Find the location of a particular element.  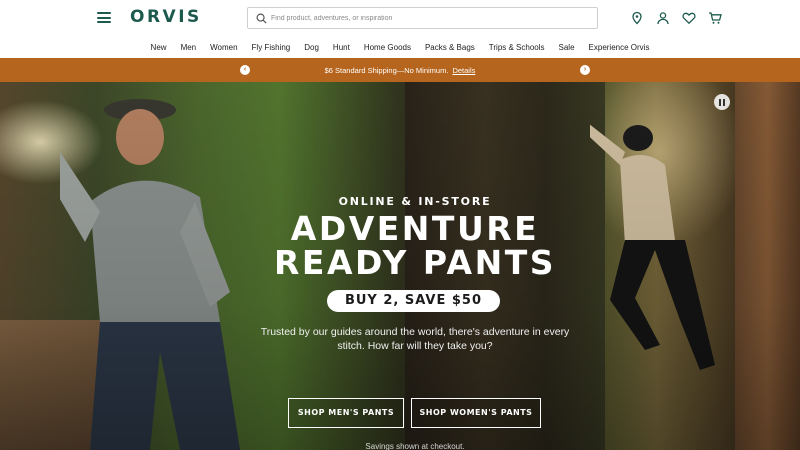

nav-item-fly-fishing: Fly Fishing is located at coordinates (271, 47).